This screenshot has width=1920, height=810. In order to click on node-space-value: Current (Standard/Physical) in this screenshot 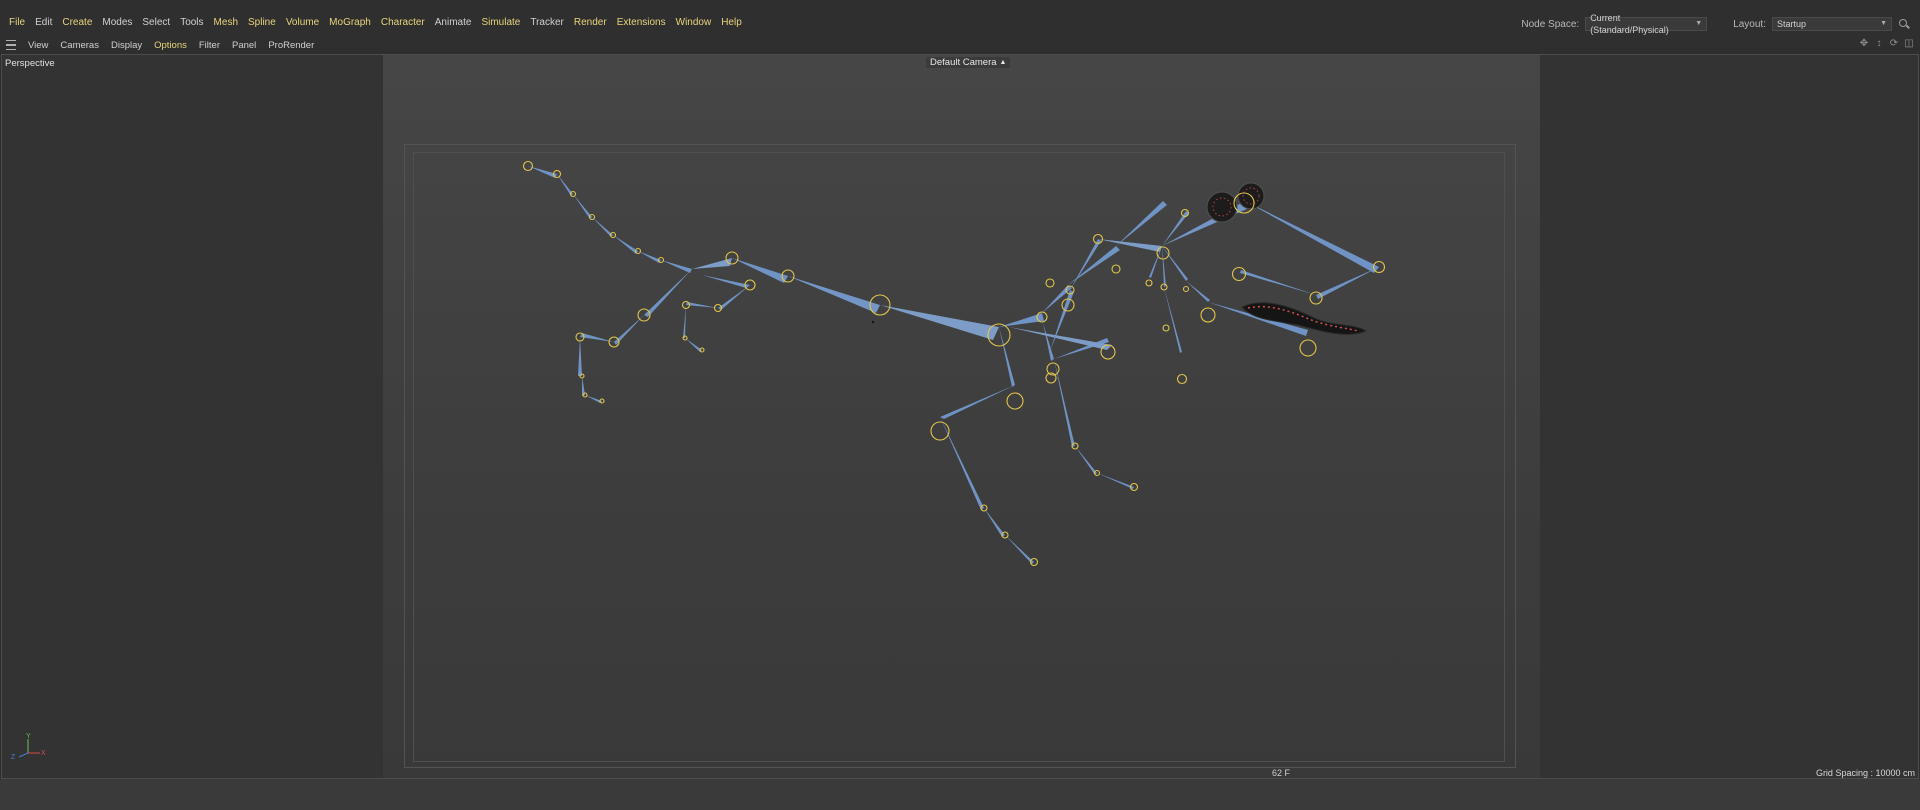, I will do `click(1629, 24)`.